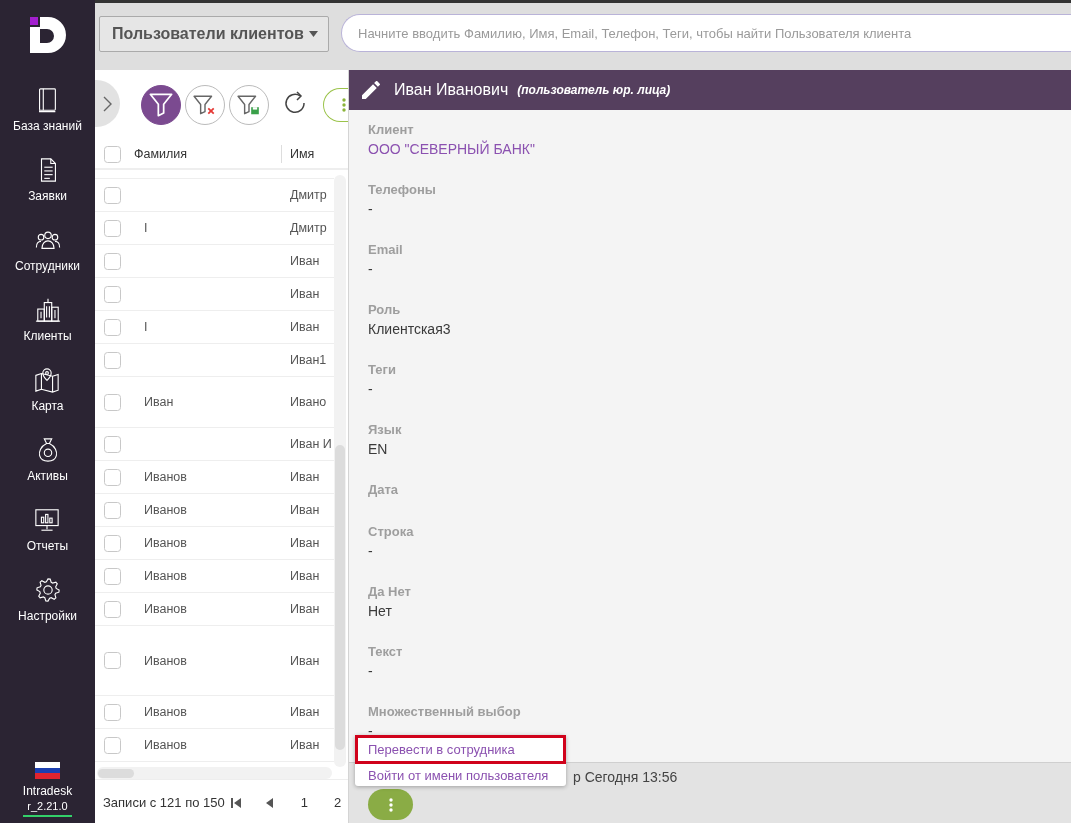 The image size is (1071, 823). I want to click on field-label: Теги, so click(382, 370).